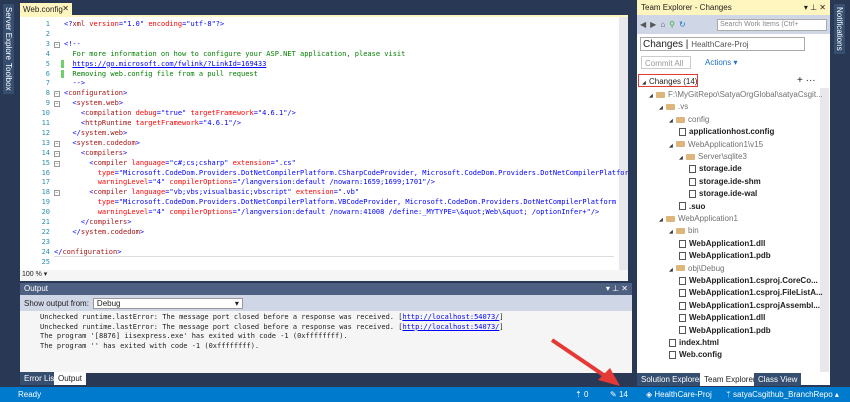  Describe the element at coordinates (806, 80) in the screenshot. I see `add-icon: + ···` at that location.